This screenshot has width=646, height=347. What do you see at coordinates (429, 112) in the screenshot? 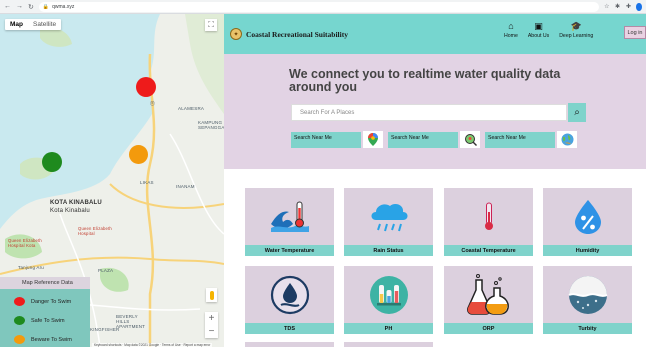
I see `place-search-input: Search For A Places` at bounding box center [429, 112].